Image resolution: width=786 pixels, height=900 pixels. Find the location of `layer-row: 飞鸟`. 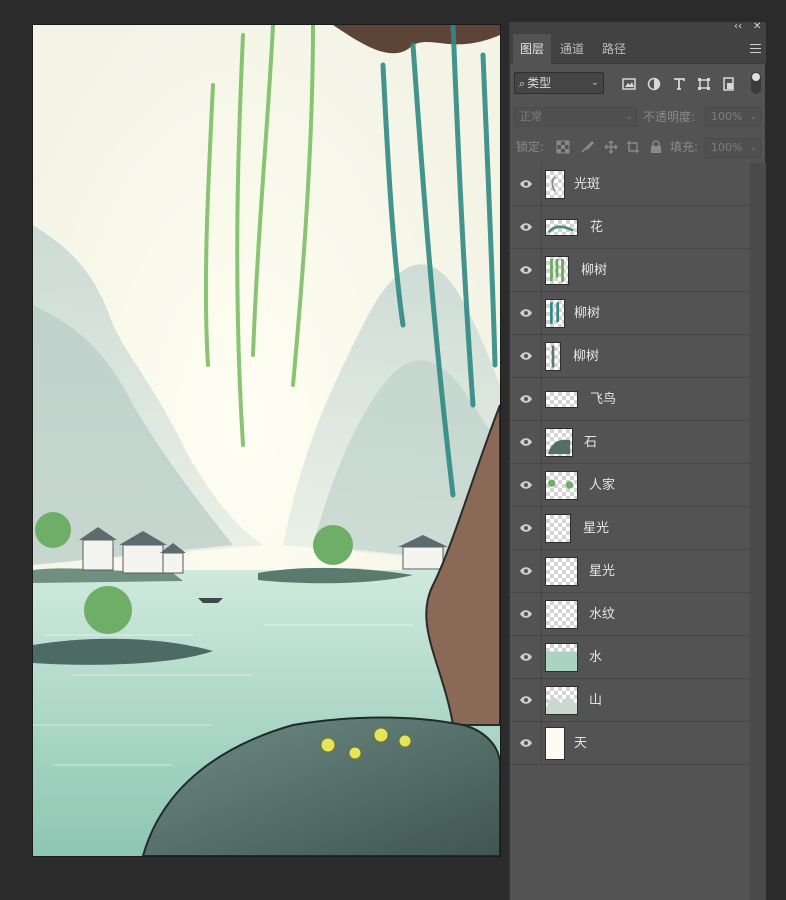

layer-row: 飞鸟 is located at coordinates (630, 399).